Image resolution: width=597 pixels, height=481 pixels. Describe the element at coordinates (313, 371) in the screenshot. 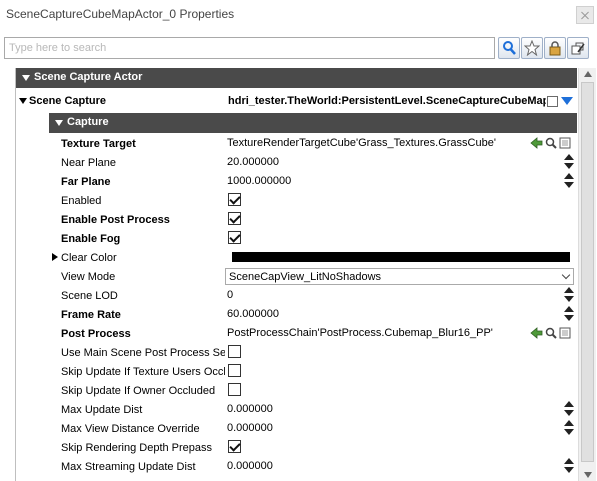

I see `property-row: Skip Update If Texture Users Occluded` at that location.